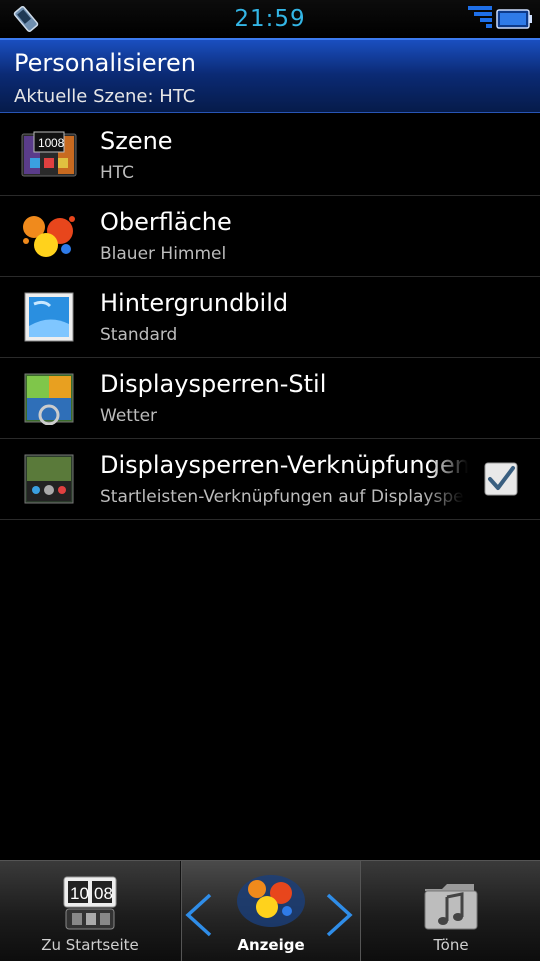 The image size is (540, 961). I want to click on tab-sounds: Töne, so click(450, 911).